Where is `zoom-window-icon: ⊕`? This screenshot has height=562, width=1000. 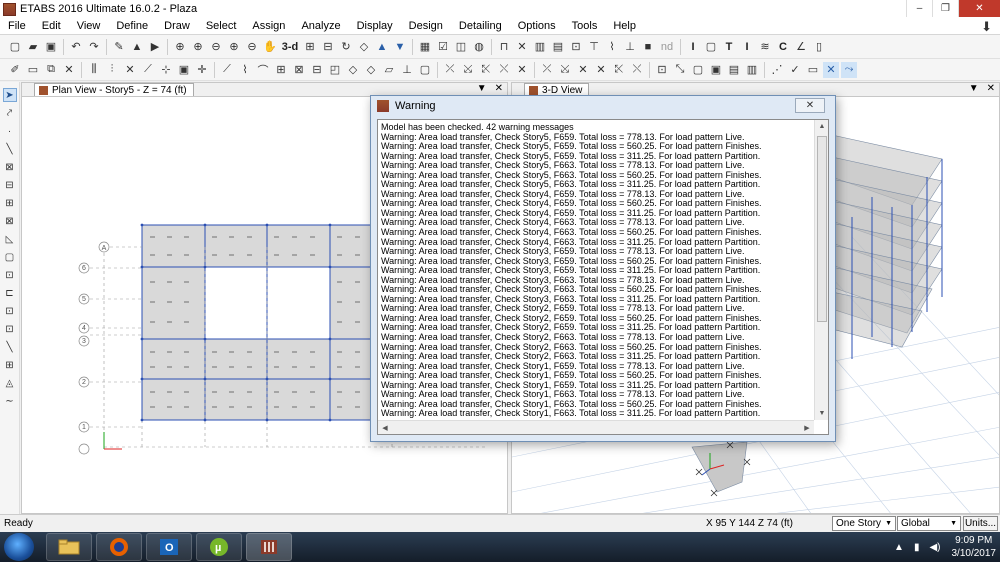 zoom-window-icon: ⊕ is located at coordinates (180, 47).